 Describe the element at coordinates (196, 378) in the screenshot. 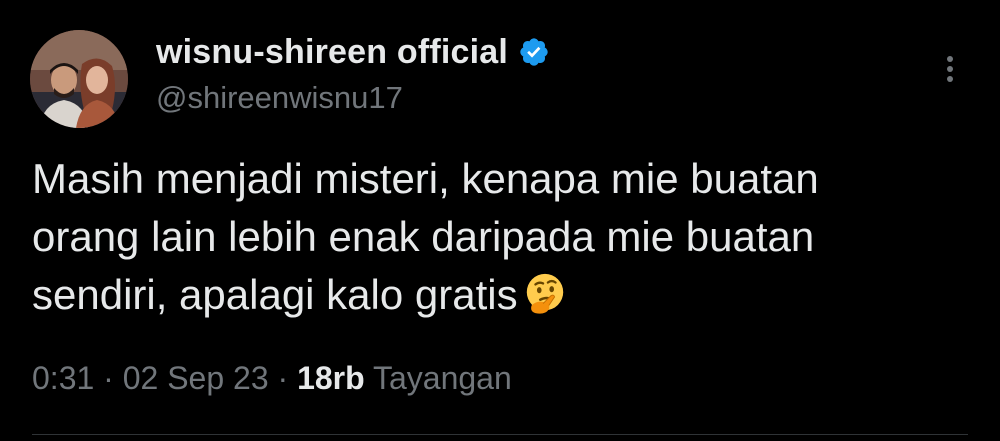

I see `tweet-date: 02 Sep 23` at that location.